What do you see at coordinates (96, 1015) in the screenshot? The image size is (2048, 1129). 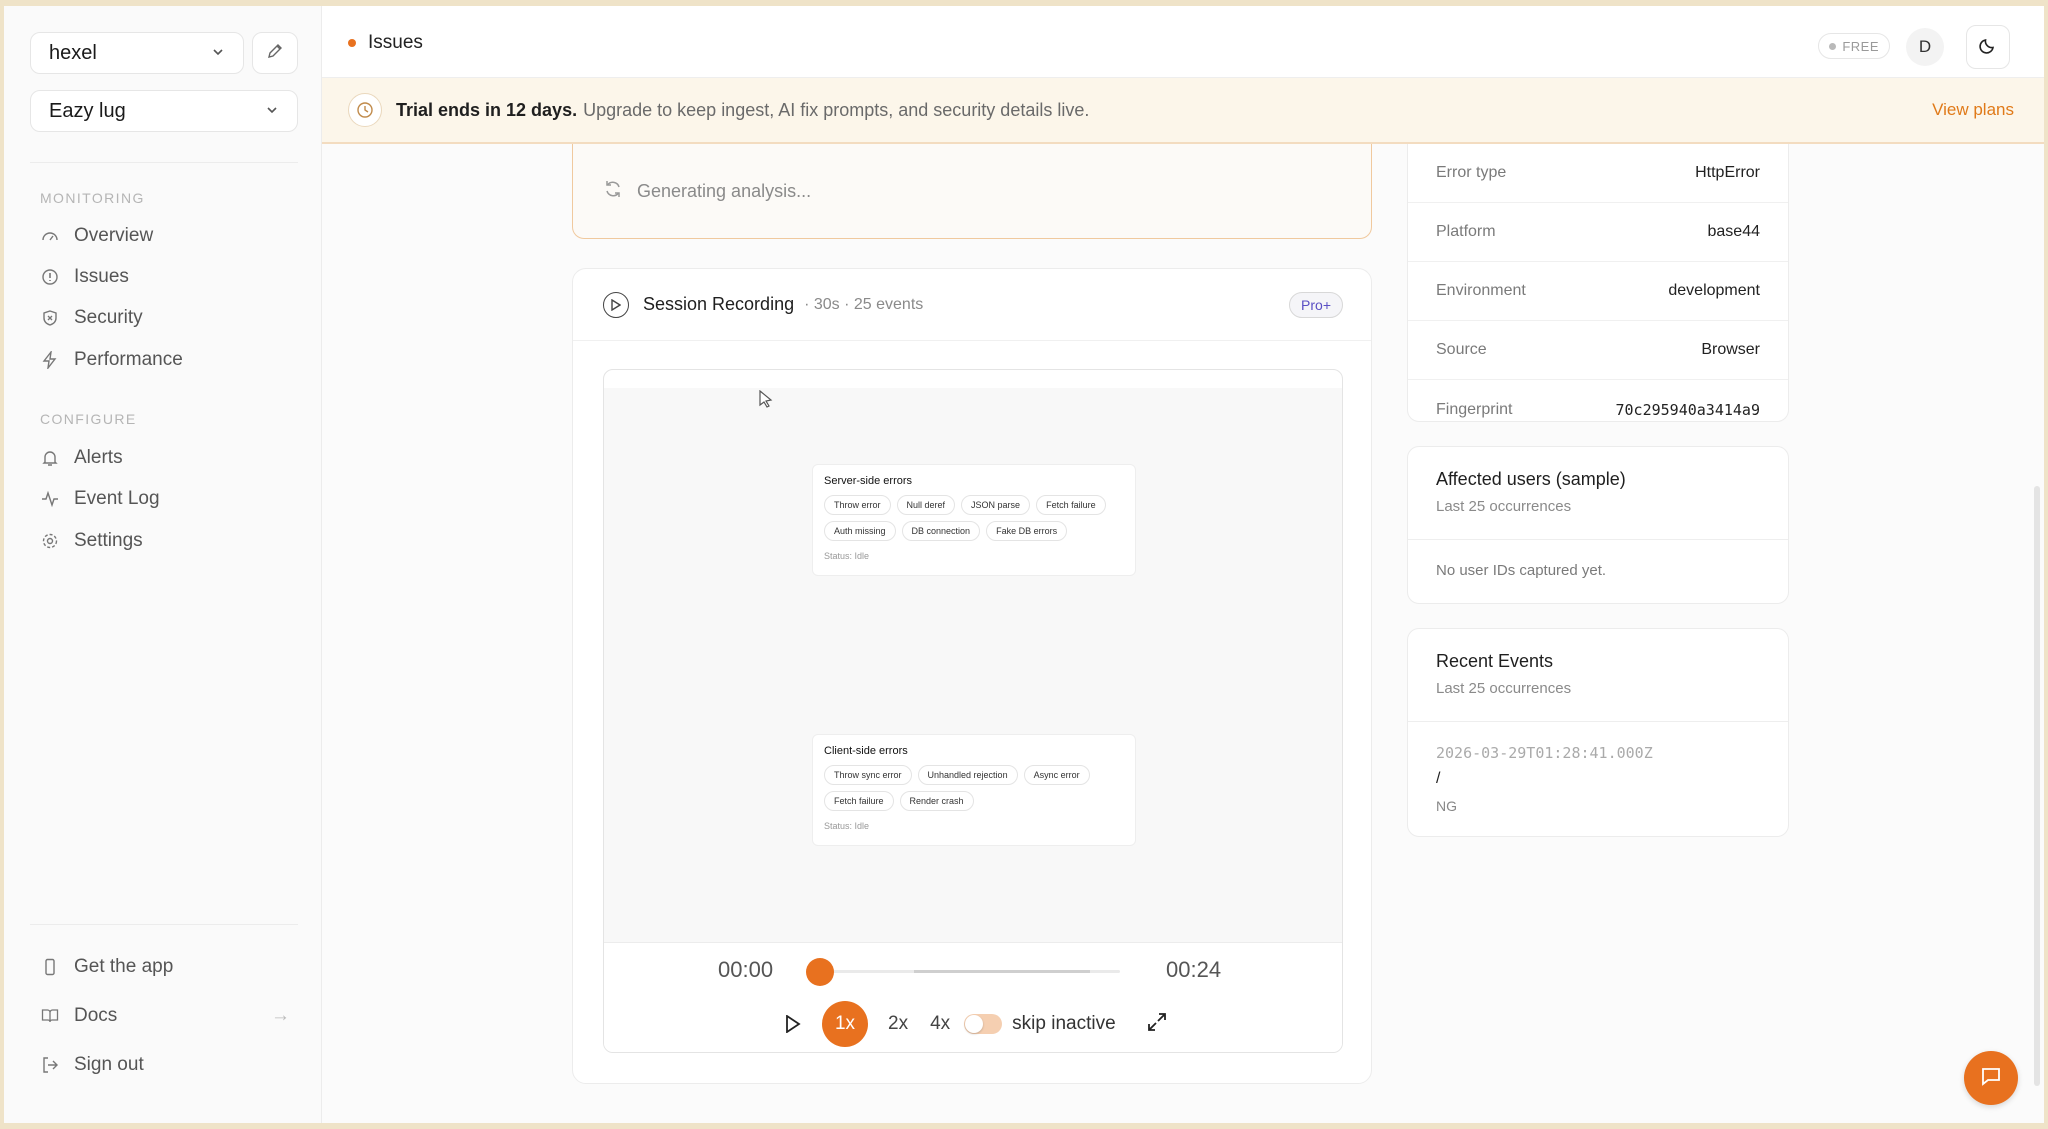 I see `sidebar-item-label: Docs` at bounding box center [96, 1015].